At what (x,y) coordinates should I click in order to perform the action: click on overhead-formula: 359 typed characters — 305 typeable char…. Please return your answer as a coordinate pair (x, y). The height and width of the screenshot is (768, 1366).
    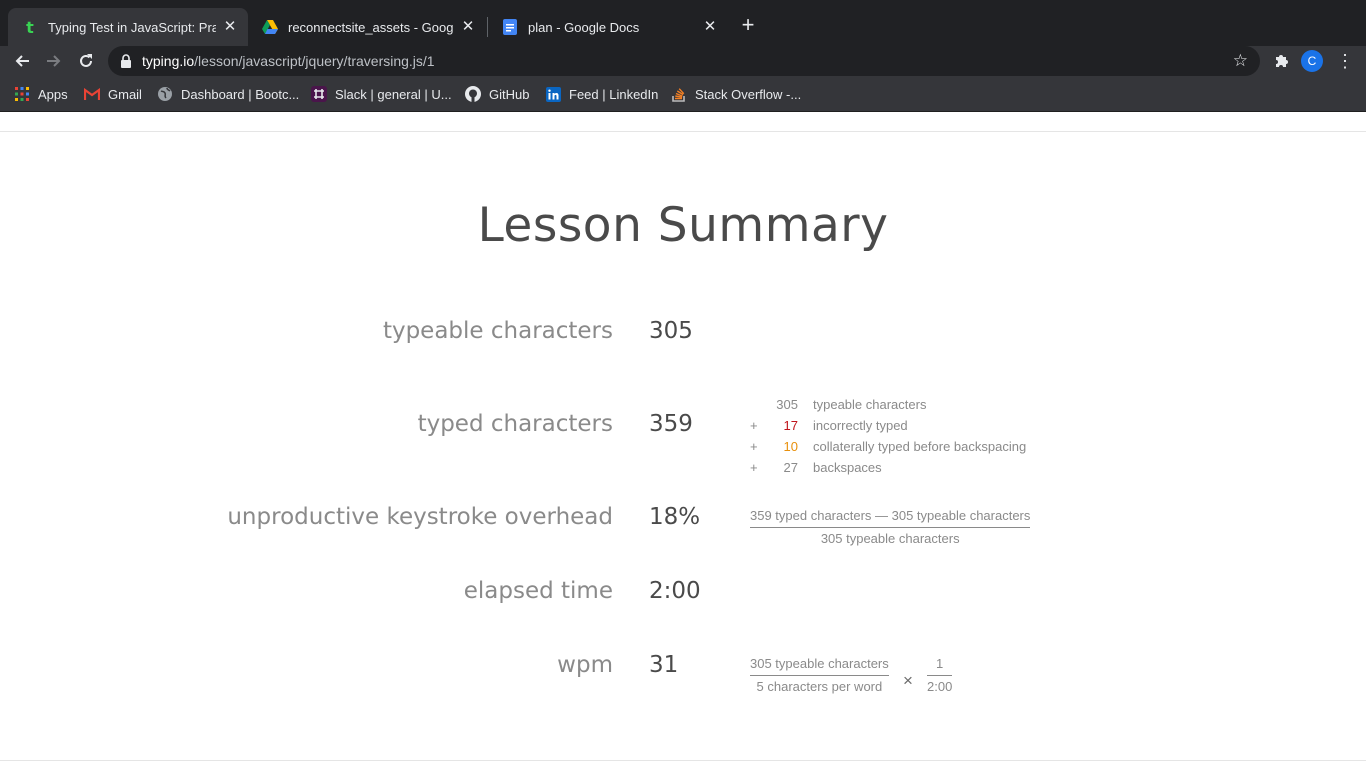
    Looking at the image, I should click on (890, 527).